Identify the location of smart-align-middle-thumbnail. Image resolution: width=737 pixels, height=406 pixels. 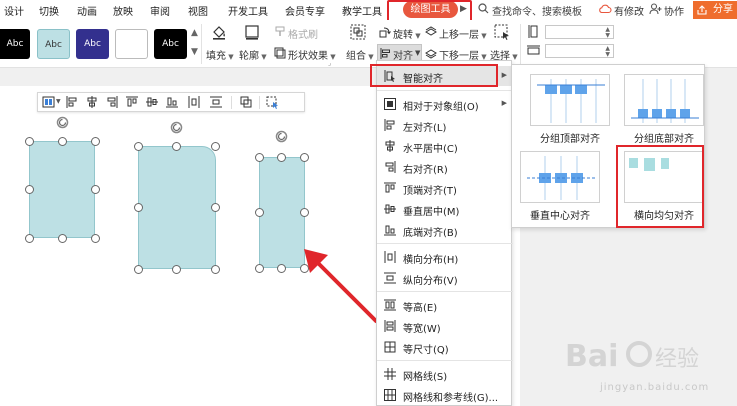
(560, 177).